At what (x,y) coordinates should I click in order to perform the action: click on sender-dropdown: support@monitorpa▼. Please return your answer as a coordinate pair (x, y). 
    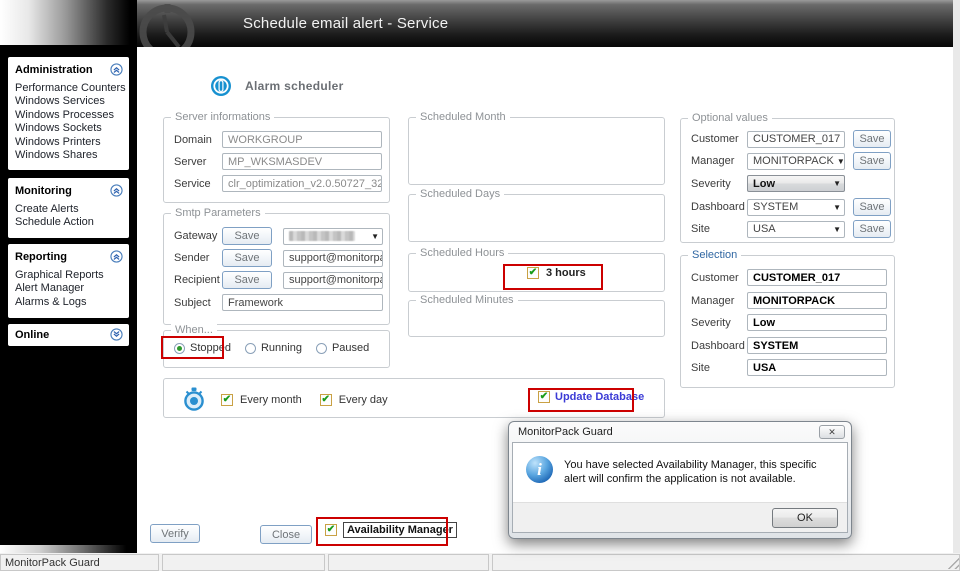
    Looking at the image, I should click on (333, 258).